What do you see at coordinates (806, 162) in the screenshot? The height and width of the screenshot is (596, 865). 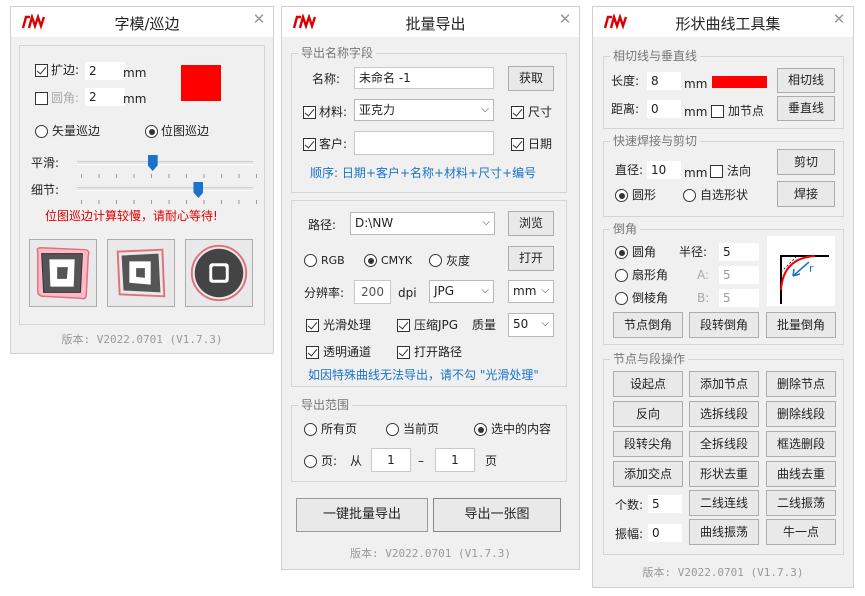 I see `cut-button: 剪切` at bounding box center [806, 162].